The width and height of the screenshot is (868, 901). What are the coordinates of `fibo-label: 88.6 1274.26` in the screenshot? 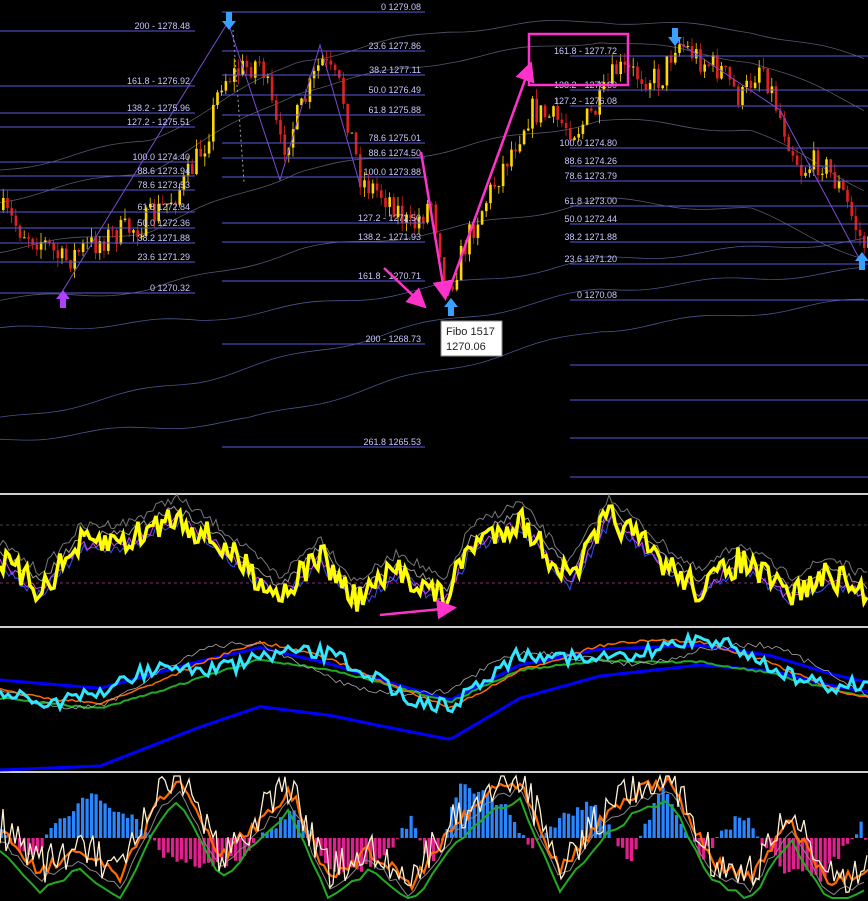 It's located at (590, 161).